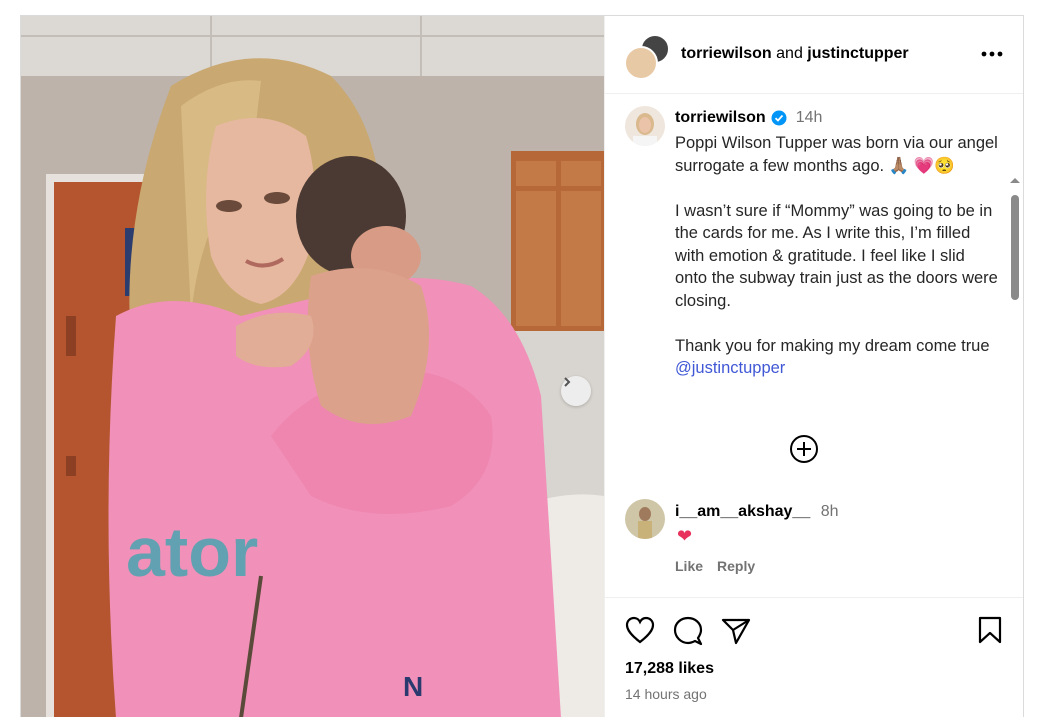 Image resolution: width=1058 pixels, height=717 pixels. I want to click on like-button, so click(640, 633).